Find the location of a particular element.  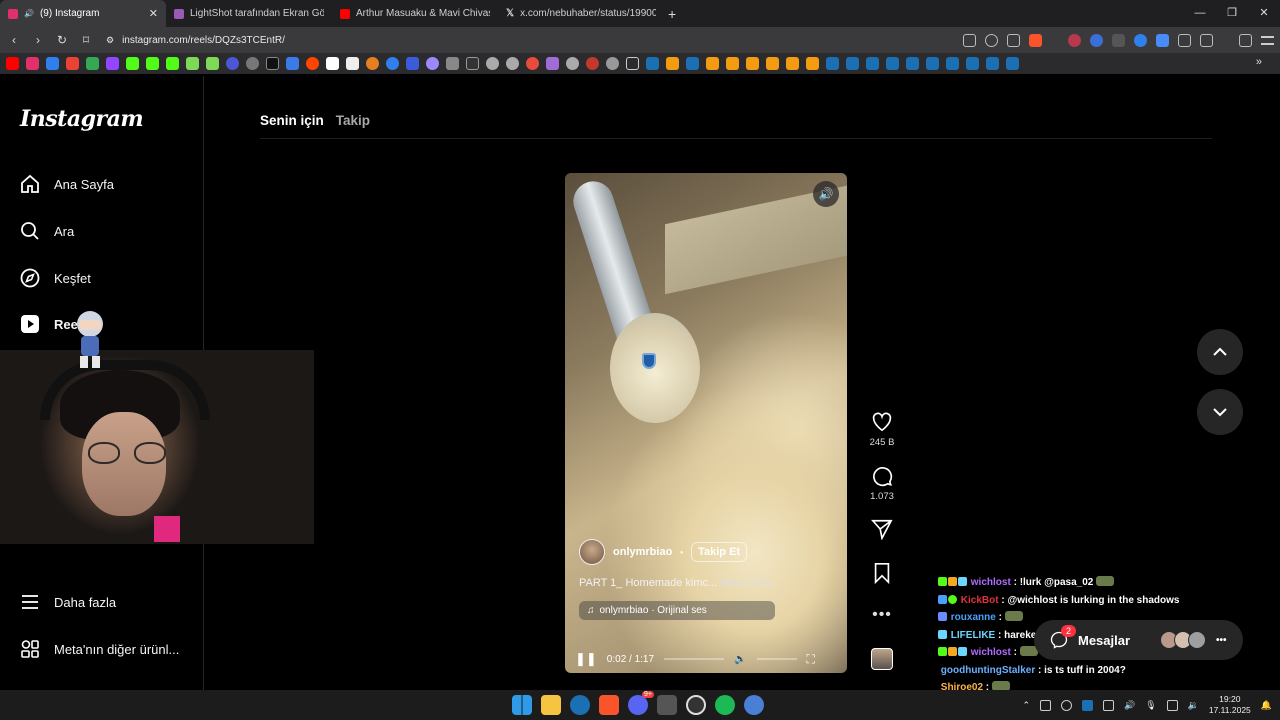

instagram-logo: Instagram is located at coordinates (82, 119).